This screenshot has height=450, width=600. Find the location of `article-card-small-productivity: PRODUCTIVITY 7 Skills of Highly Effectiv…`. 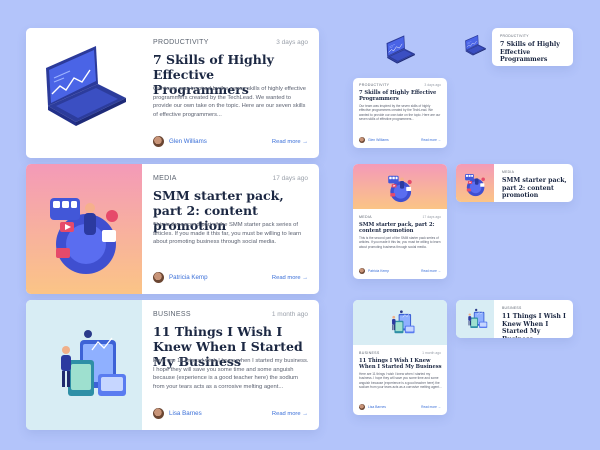

article-card-small-productivity: PRODUCTIVITY 7 Skills of Highly Effectiv… is located at coordinates (532, 47).